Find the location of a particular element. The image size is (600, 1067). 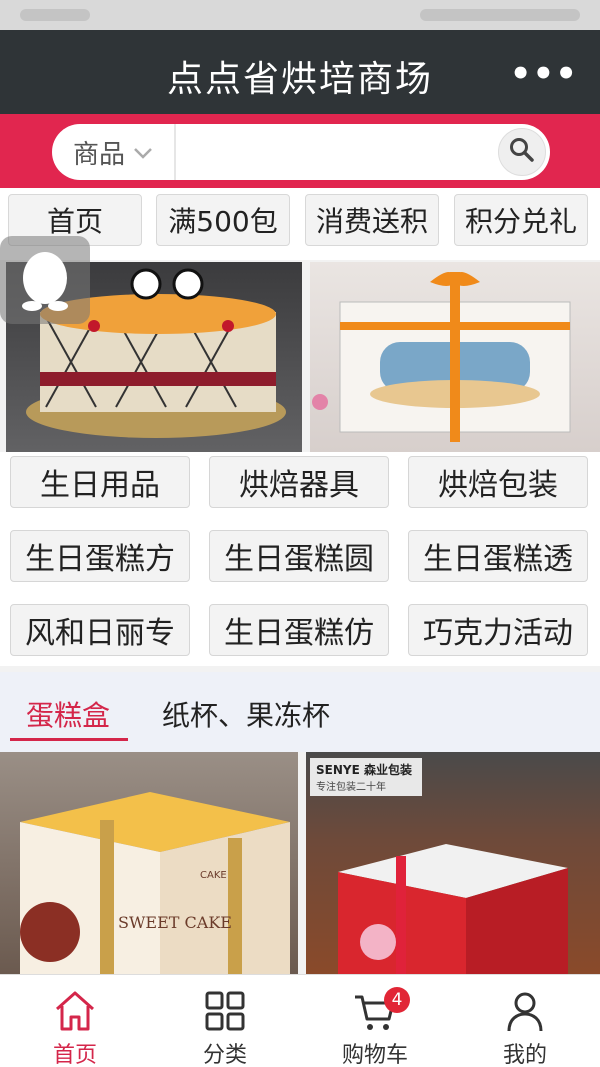

product-box-brand: CAKE is located at coordinates (213, 875).